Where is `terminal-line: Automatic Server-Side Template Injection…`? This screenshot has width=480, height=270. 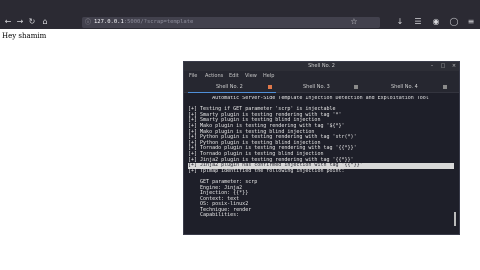 terminal-line: Automatic Server-Side Template Injection… is located at coordinates (308, 98).